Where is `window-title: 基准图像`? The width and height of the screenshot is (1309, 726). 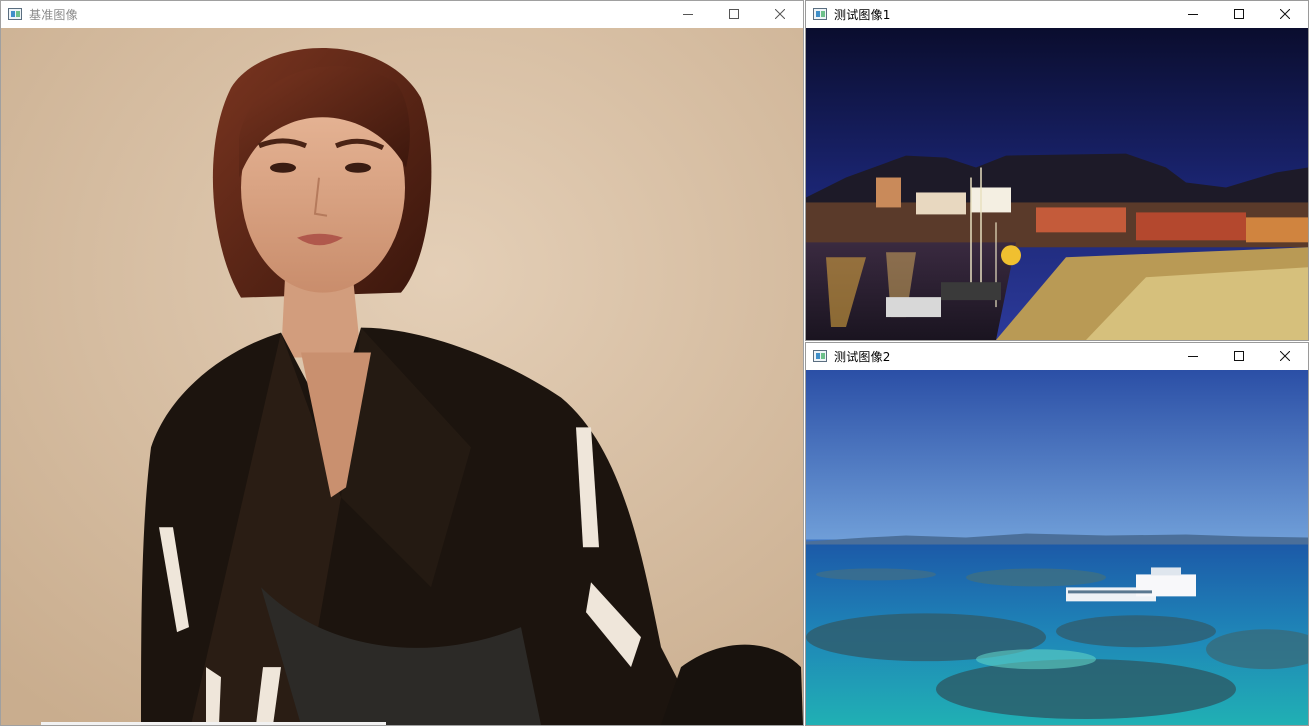 window-title: 基准图像 is located at coordinates (53, 14).